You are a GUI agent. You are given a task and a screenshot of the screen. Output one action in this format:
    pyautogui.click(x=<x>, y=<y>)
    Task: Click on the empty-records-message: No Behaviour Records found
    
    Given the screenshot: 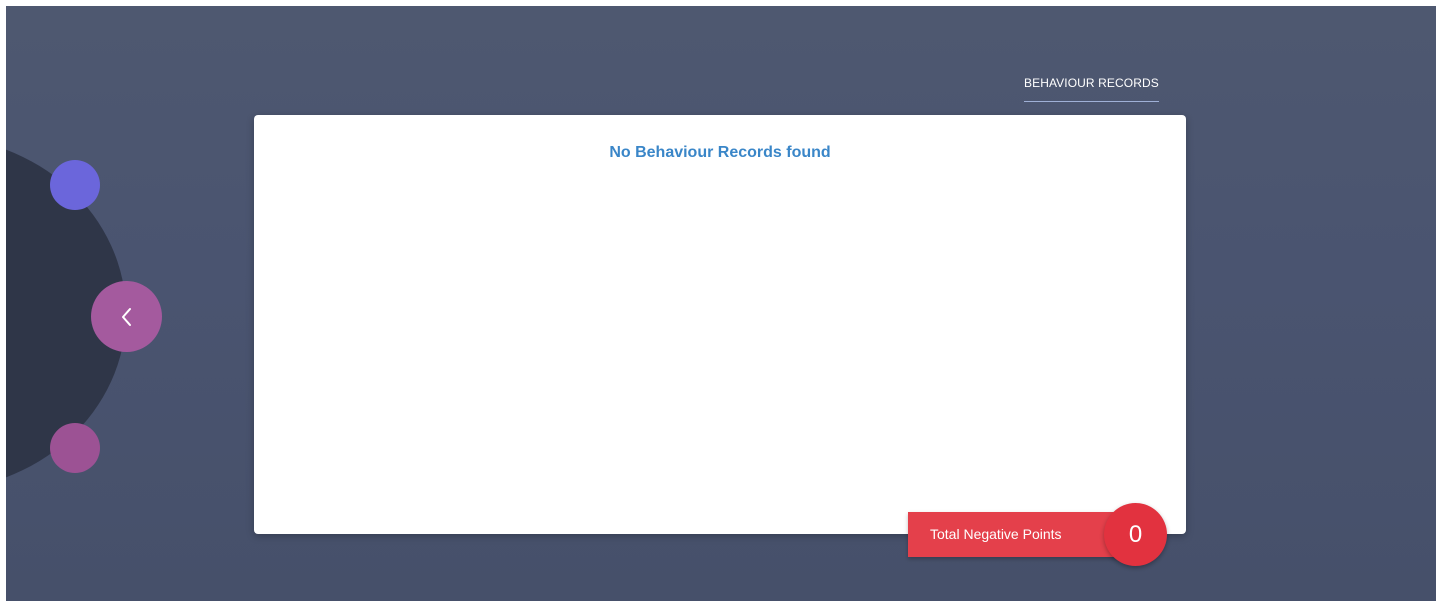 What is the action you would take?
    pyautogui.click(x=720, y=152)
    